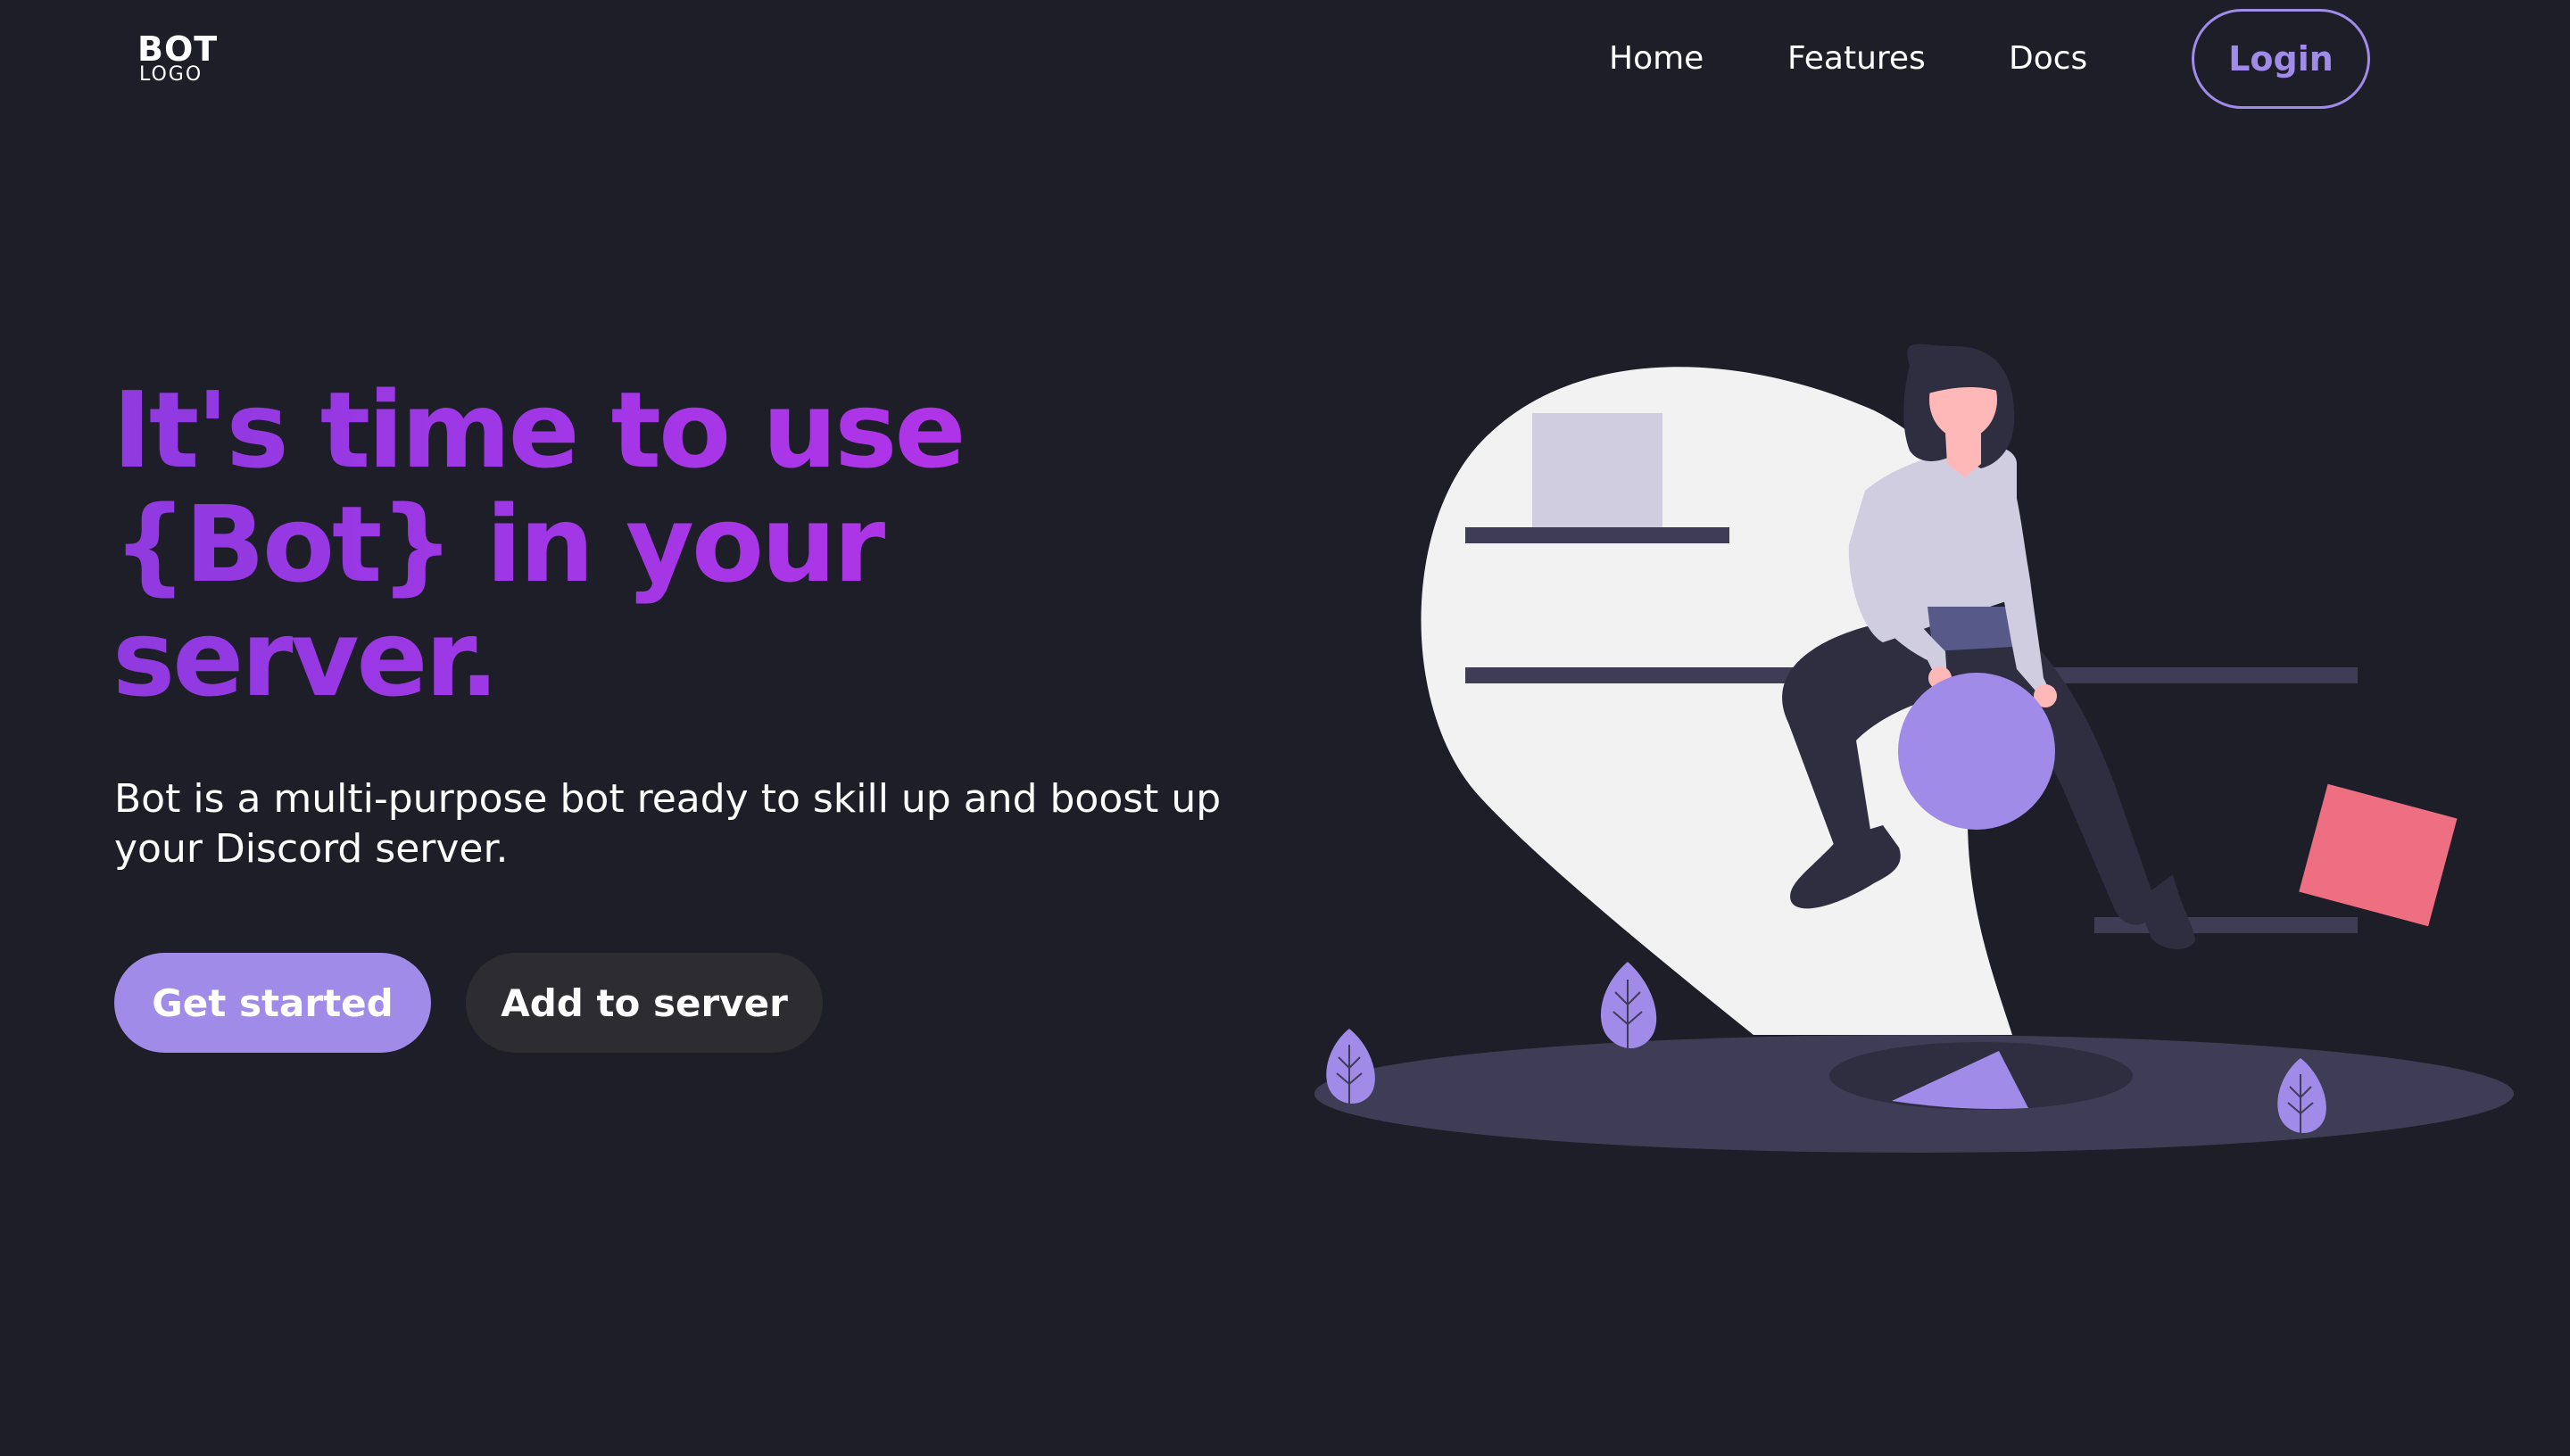  I want to click on brand-logo: BOT LOGO, so click(182, 59).